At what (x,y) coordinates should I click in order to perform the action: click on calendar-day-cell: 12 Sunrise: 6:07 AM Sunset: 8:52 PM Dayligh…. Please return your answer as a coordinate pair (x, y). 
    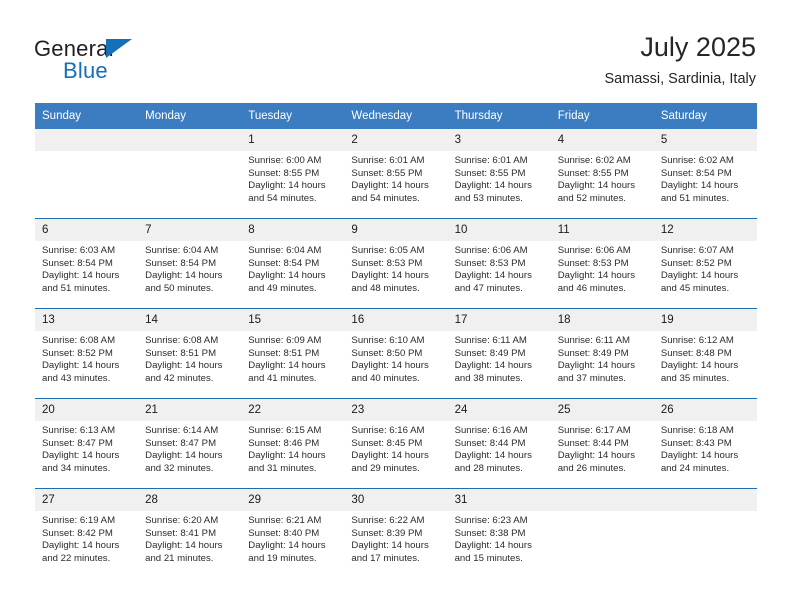
    Looking at the image, I should click on (705, 263).